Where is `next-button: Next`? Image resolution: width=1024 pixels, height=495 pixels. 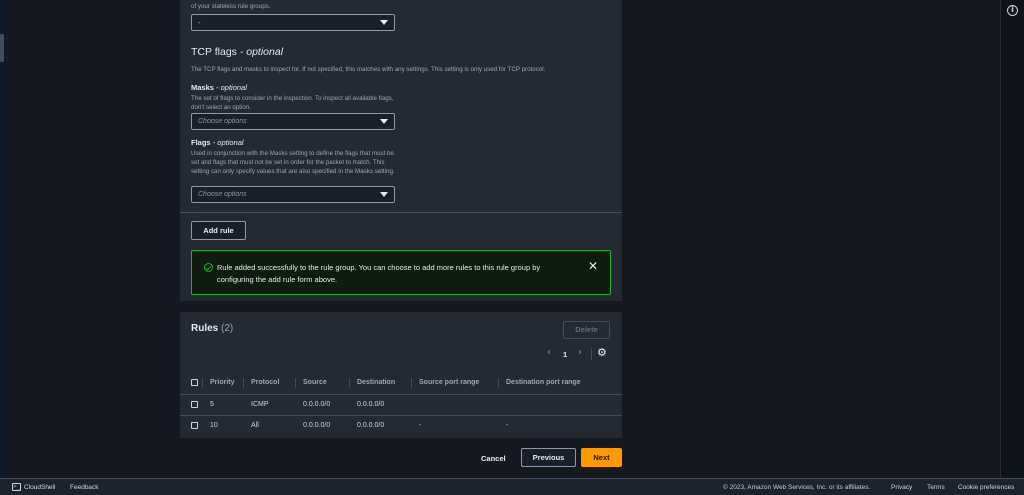 next-button: Next is located at coordinates (601, 457).